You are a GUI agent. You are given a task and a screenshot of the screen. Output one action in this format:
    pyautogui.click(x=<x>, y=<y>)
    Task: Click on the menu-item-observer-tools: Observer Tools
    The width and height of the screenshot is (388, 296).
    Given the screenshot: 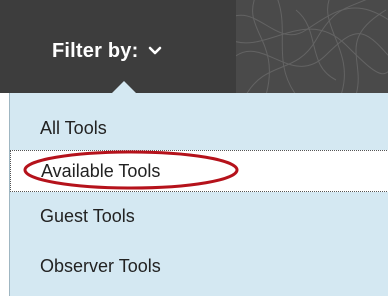 What is the action you would take?
    pyautogui.click(x=199, y=266)
    